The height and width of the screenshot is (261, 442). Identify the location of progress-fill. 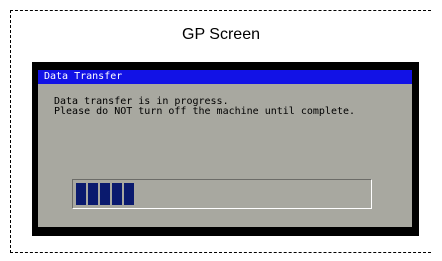
(105, 194).